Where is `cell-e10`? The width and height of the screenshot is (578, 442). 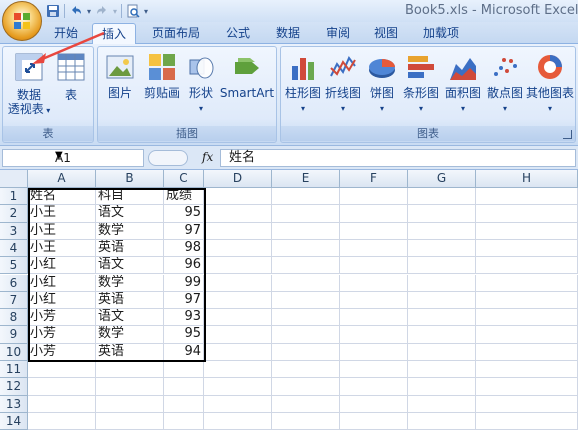
cell-e10 is located at coordinates (306, 352).